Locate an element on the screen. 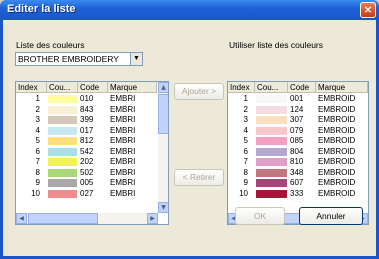  table-row: 7 810 EMBROID is located at coordinates (298, 161).